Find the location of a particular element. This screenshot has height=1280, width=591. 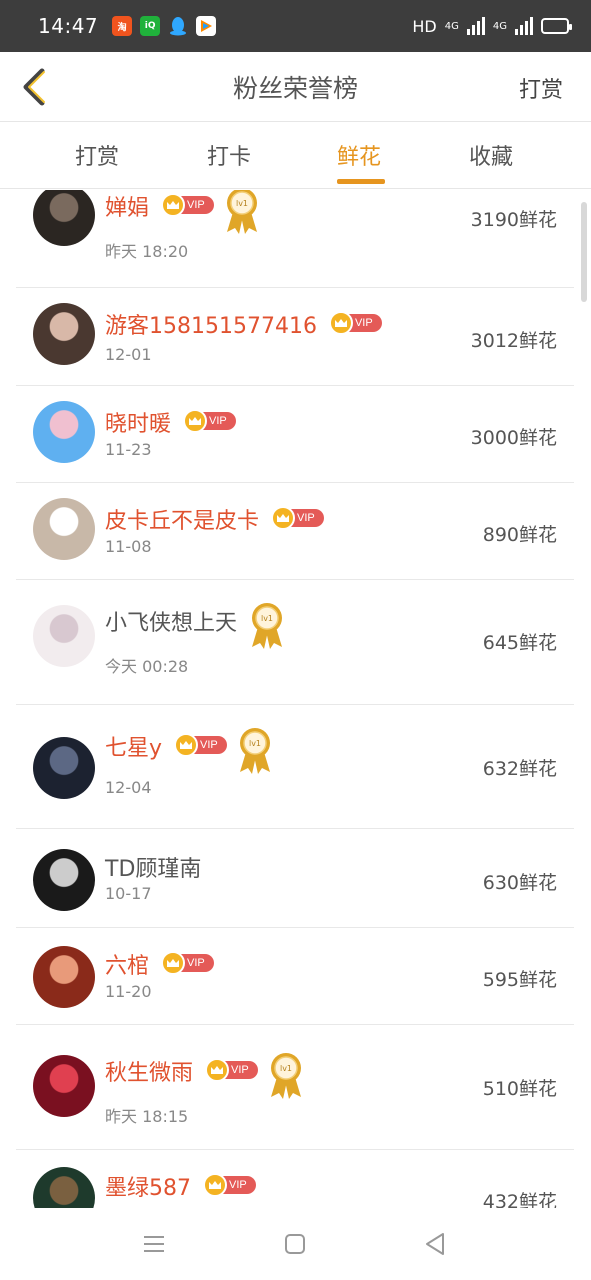

status-bar: 14:47 淘 iQ HD 4G 4G is located at coordinates (295, 26).